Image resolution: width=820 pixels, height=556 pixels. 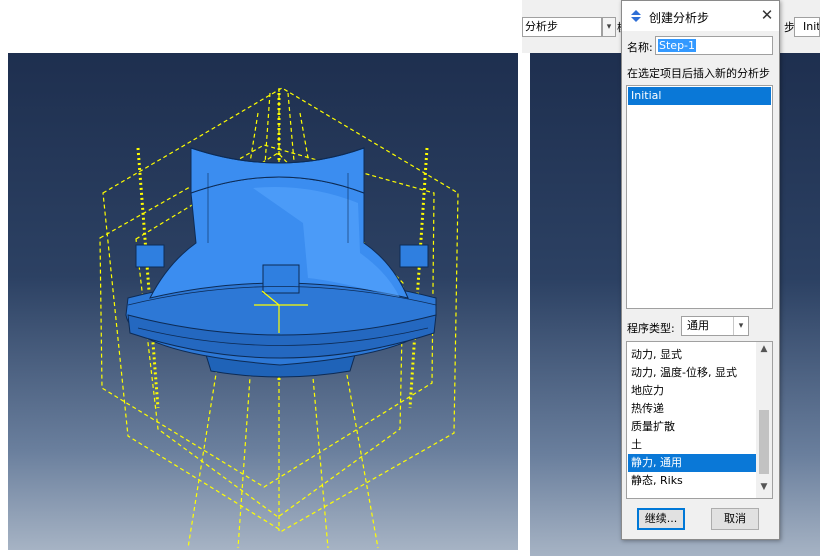 I want to click on cancel-button: 取消, so click(x=735, y=519).